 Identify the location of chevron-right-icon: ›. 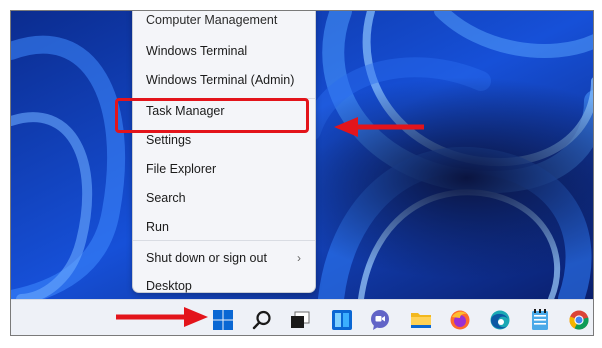
(299, 258).